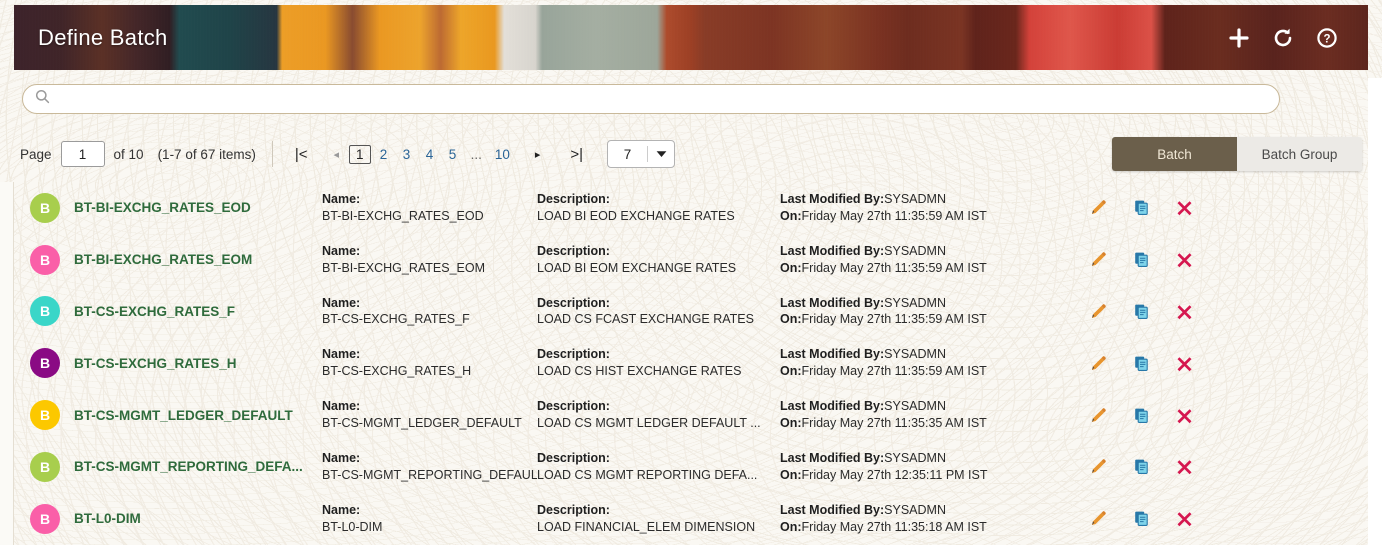 This screenshot has height=545, width=1382. What do you see at coordinates (1299, 154) in the screenshot?
I see `tab-batch-group: Batch Group` at bounding box center [1299, 154].